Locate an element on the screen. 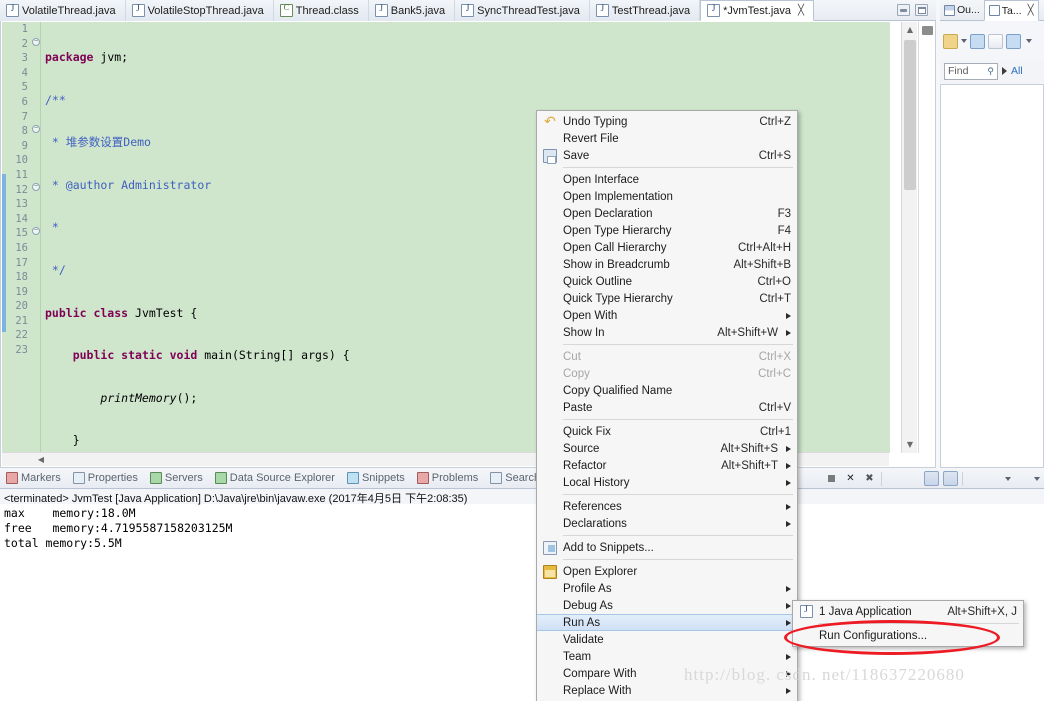 The height and width of the screenshot is (701, 1044). tab-label: Properties is located at coordinates (112, 478).